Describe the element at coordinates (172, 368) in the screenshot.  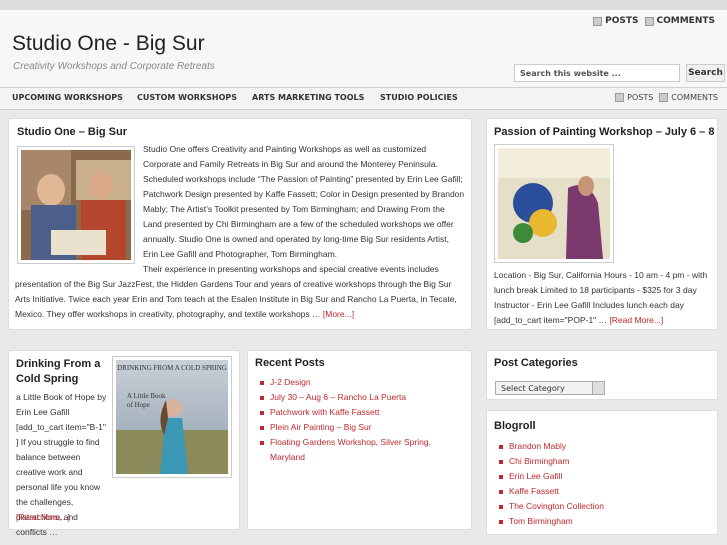
I see `book-cover-title: DRINKING FROM A COLD SPRING` at that location.